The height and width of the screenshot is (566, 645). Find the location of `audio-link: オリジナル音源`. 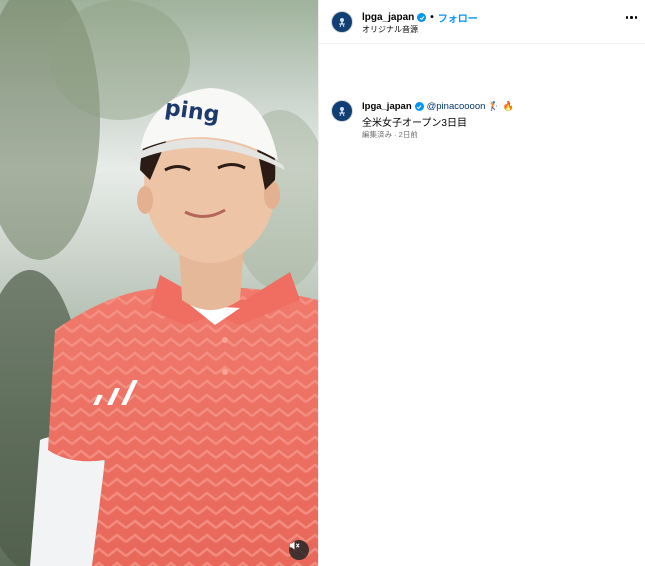

audio-link: オリジナル音源 is located at coordinates (390, 29).